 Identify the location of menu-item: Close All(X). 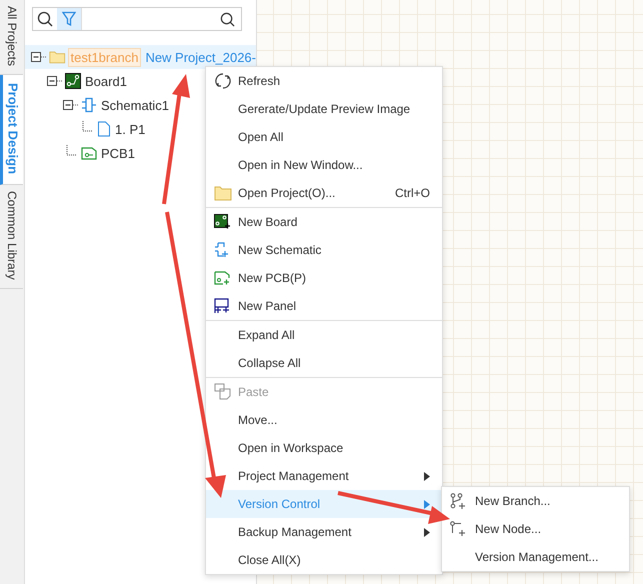
(324, 560).